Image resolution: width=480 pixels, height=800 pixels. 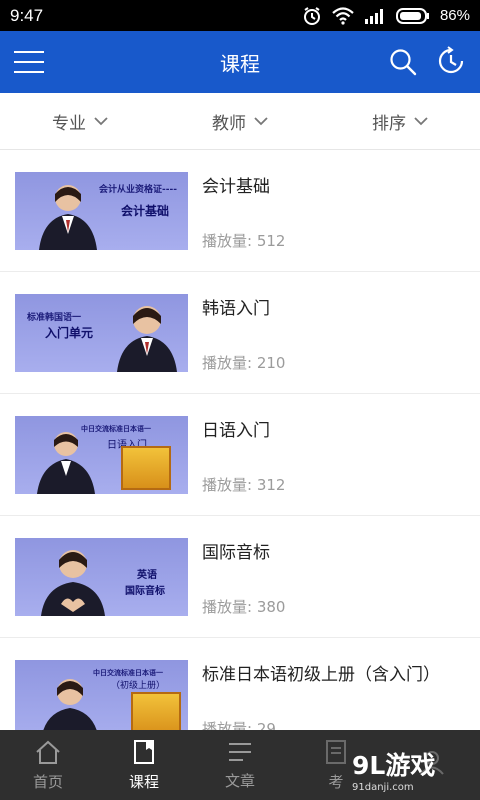 What do you see at coordinates (145, 591) in the screenshot?
I see `thumbnail-caption: 国际音标` at bounding box center [145, 591].